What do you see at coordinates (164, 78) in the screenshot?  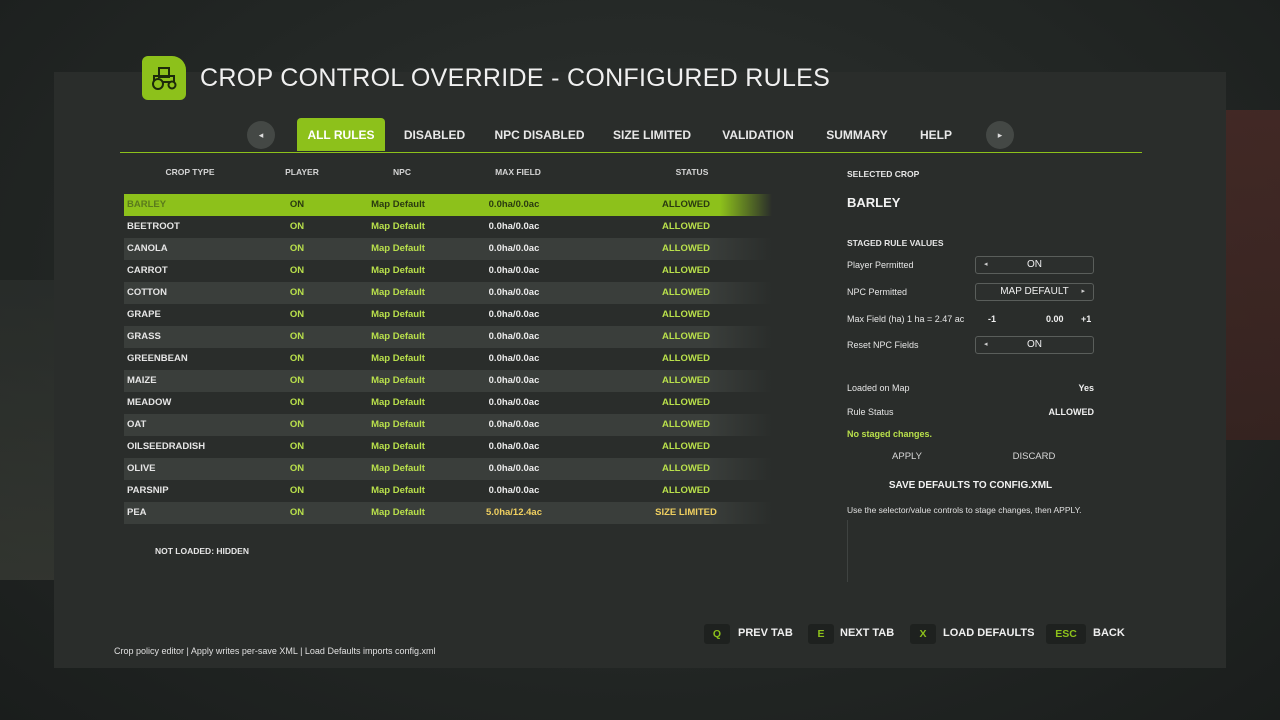 I see `tractor-icon` at bounding box center [164, 78].